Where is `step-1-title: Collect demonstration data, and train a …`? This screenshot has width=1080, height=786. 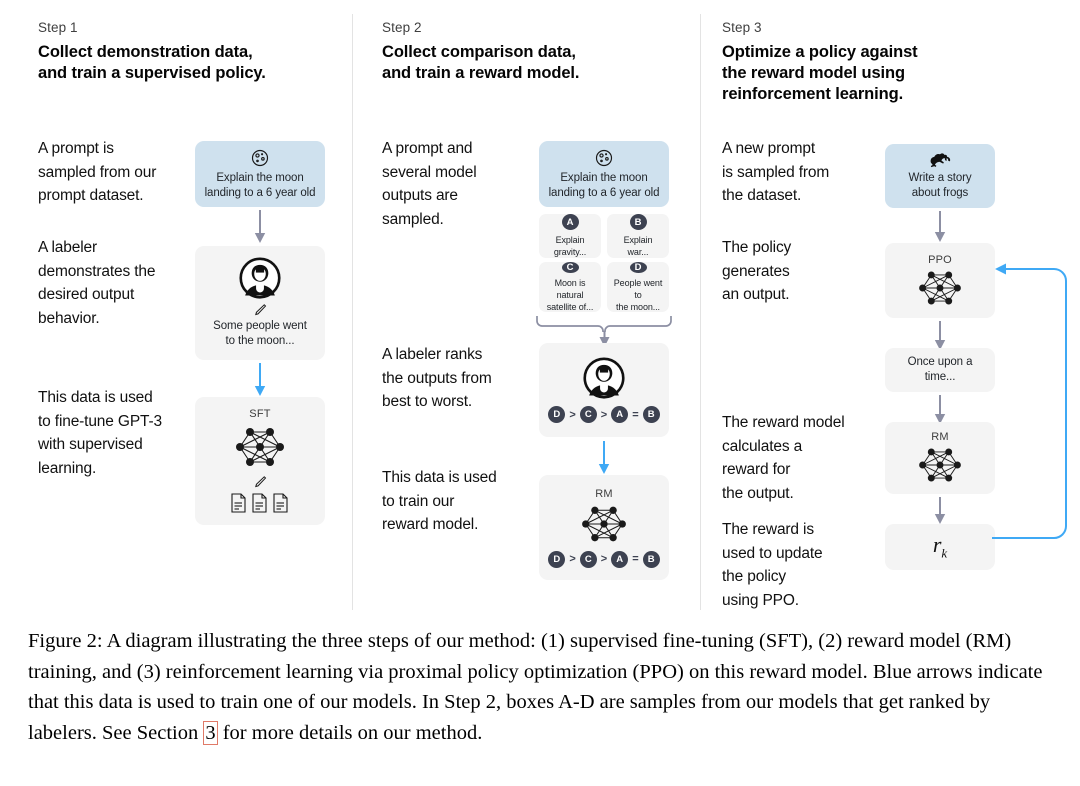
step-1-title: Collect demonstration data, and train a … is located at coordinates (188, 63).